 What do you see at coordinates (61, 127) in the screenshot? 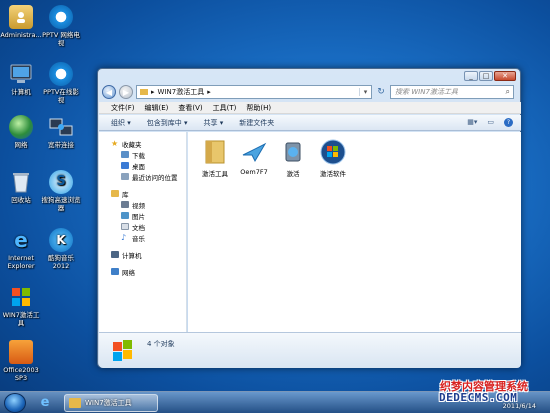
I see `broadband-icon` at bounding box center [61, 127].